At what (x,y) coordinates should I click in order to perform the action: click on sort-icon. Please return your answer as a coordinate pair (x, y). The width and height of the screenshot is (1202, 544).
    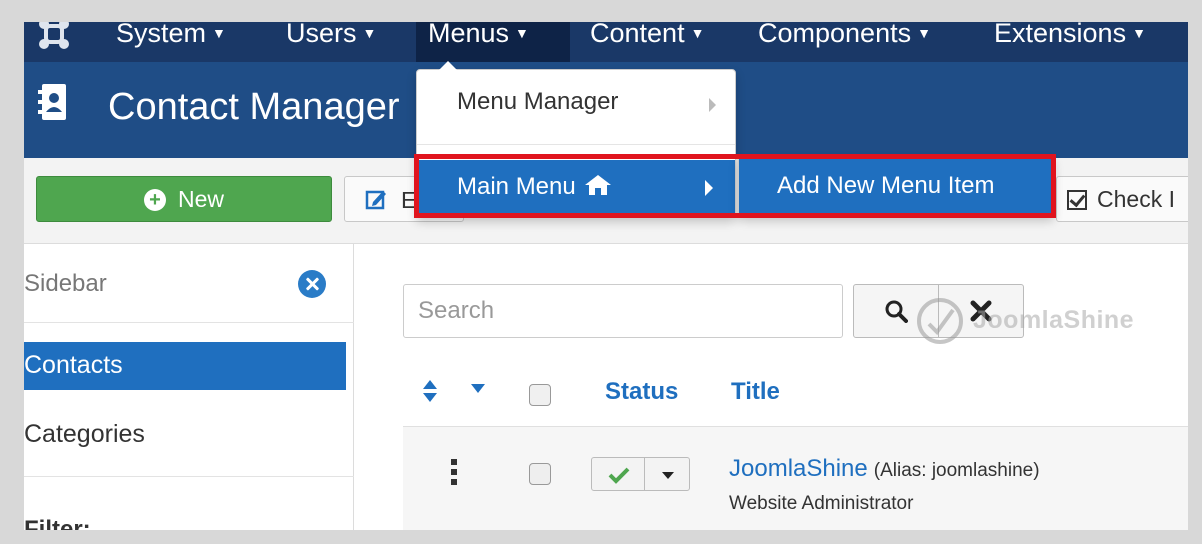
    Looking at the image, I should click on (430, 391).